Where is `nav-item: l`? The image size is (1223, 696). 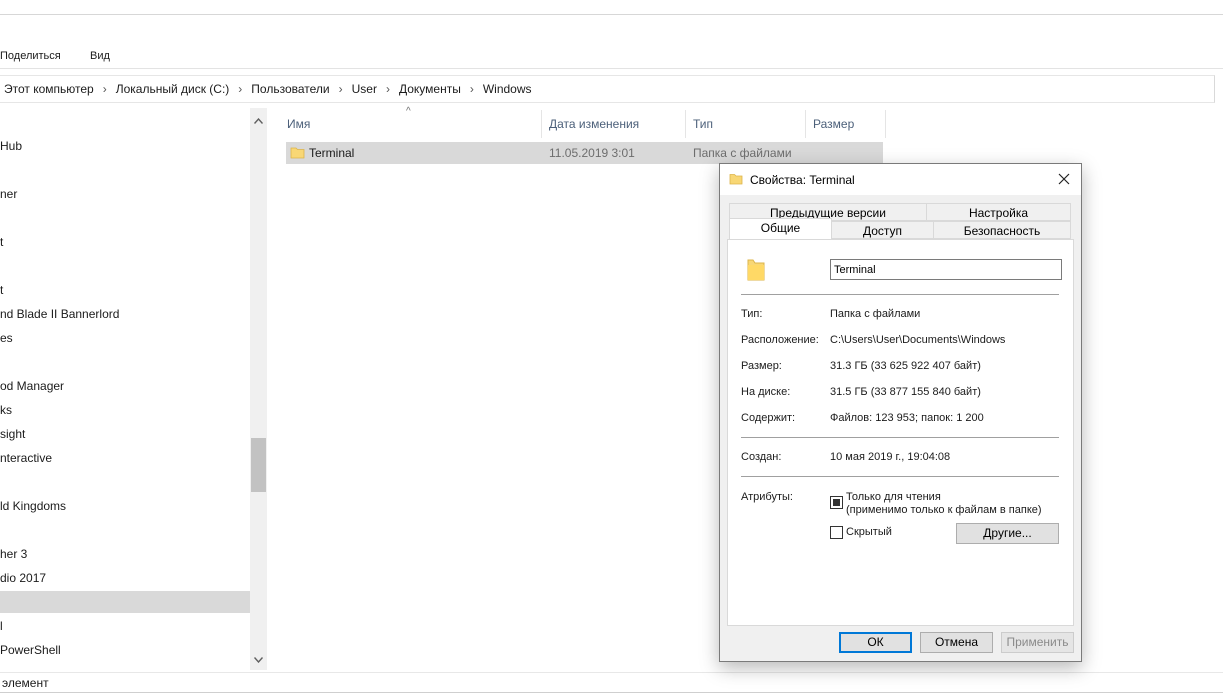 nav-item: l is located at coordinates (1, 626).